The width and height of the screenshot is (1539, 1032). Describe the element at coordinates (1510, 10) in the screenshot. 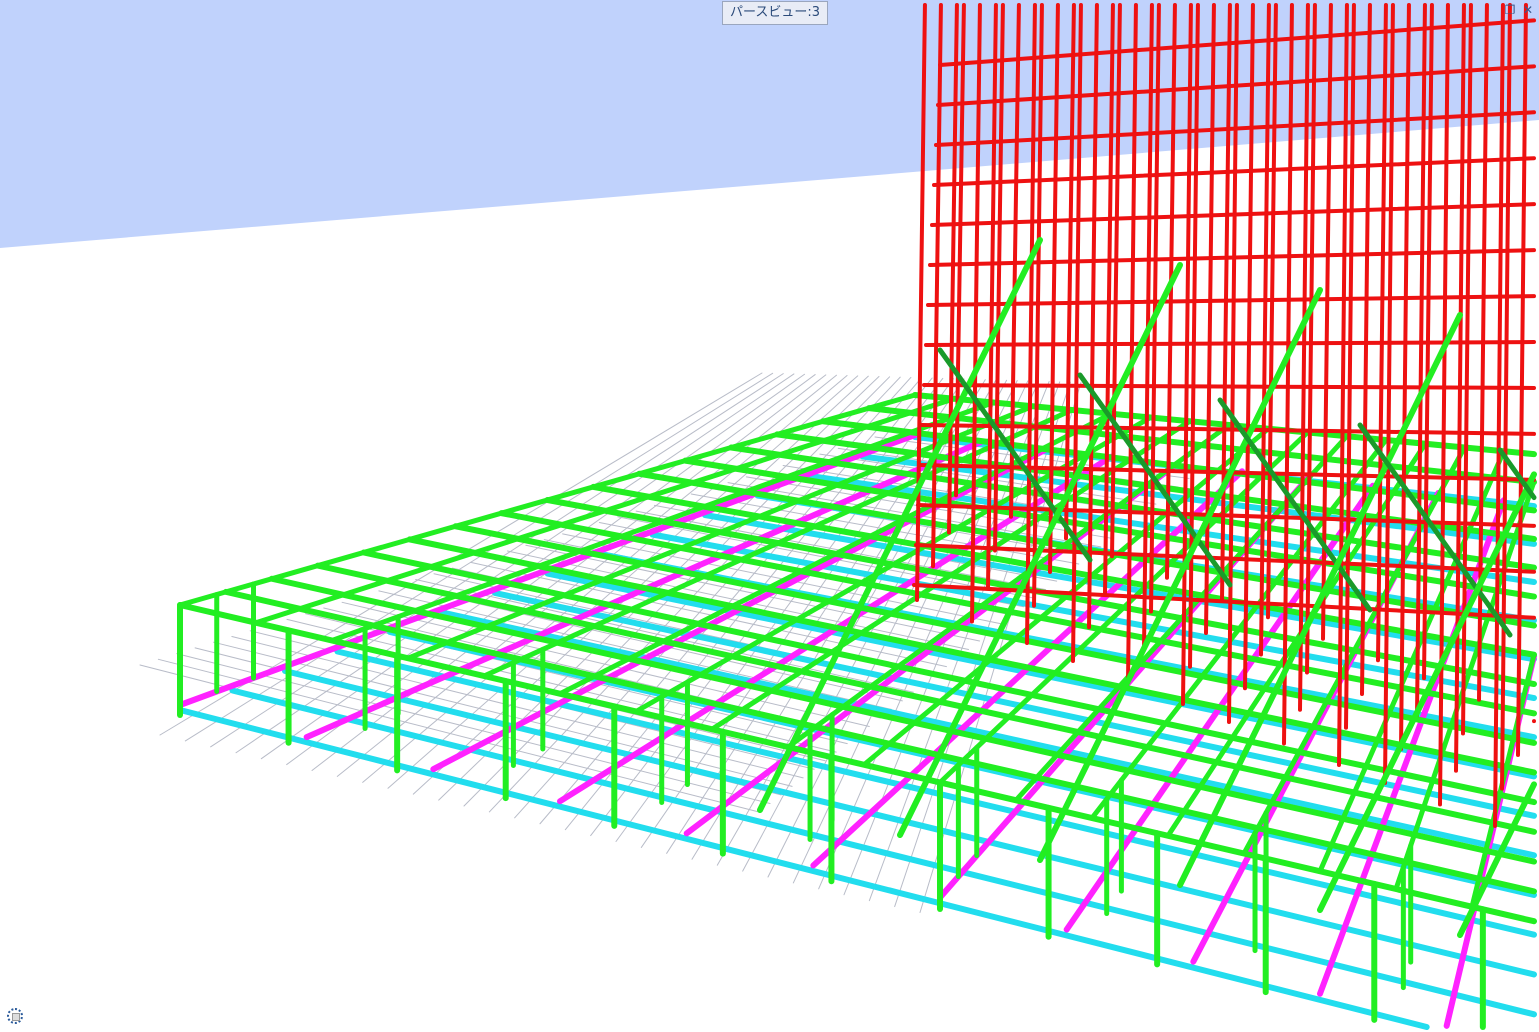

I see `restore-window-icon: ❐` at that location.